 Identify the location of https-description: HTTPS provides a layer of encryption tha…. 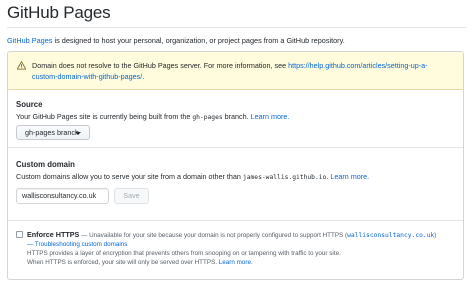
(184, 253).